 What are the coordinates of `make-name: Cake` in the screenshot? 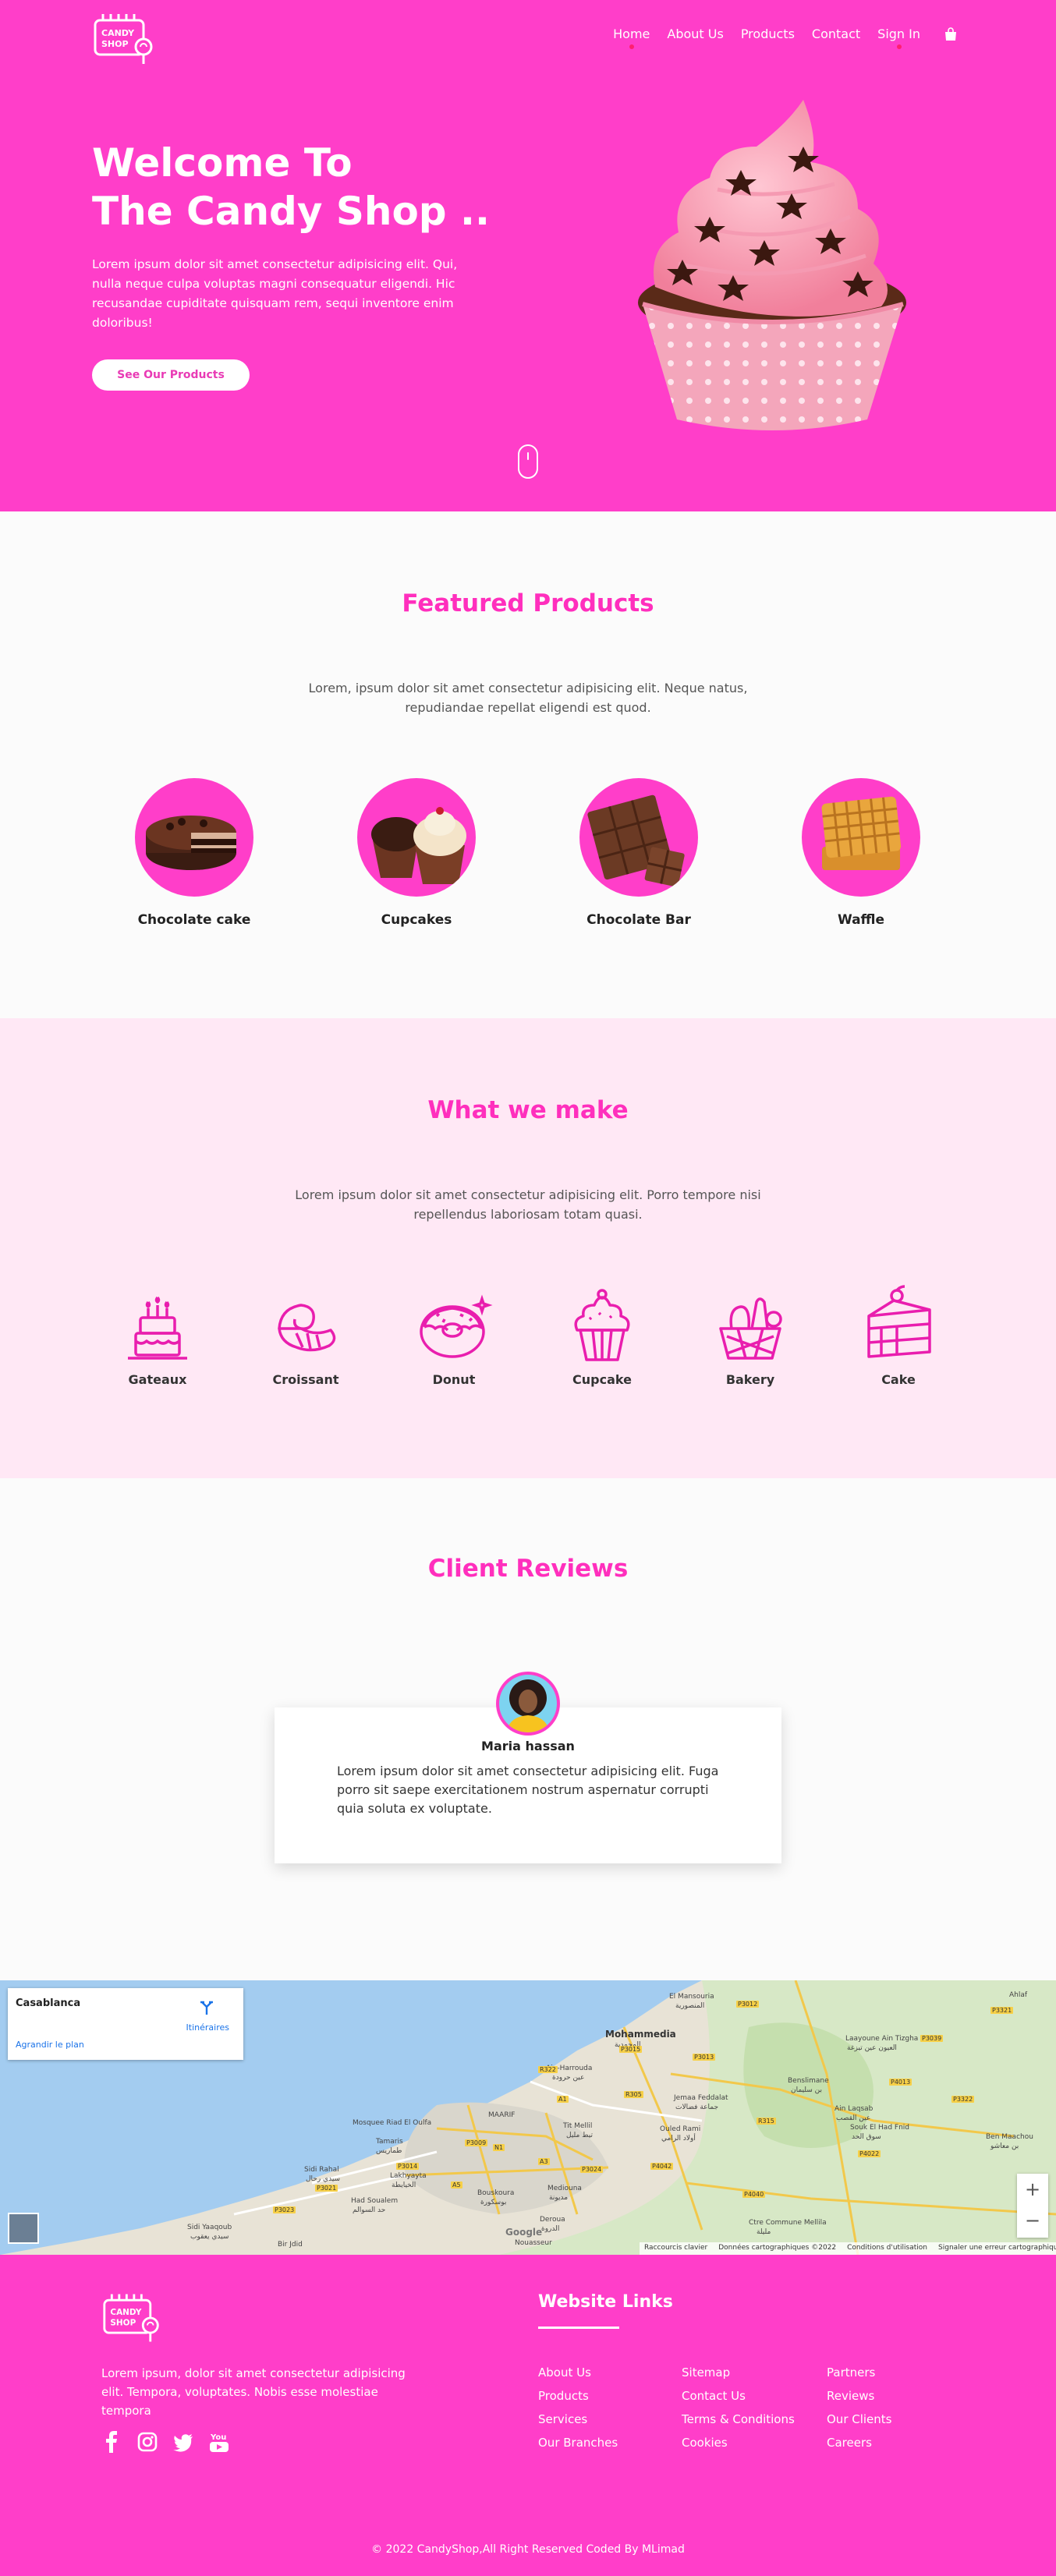 It's located at (898, 1379).